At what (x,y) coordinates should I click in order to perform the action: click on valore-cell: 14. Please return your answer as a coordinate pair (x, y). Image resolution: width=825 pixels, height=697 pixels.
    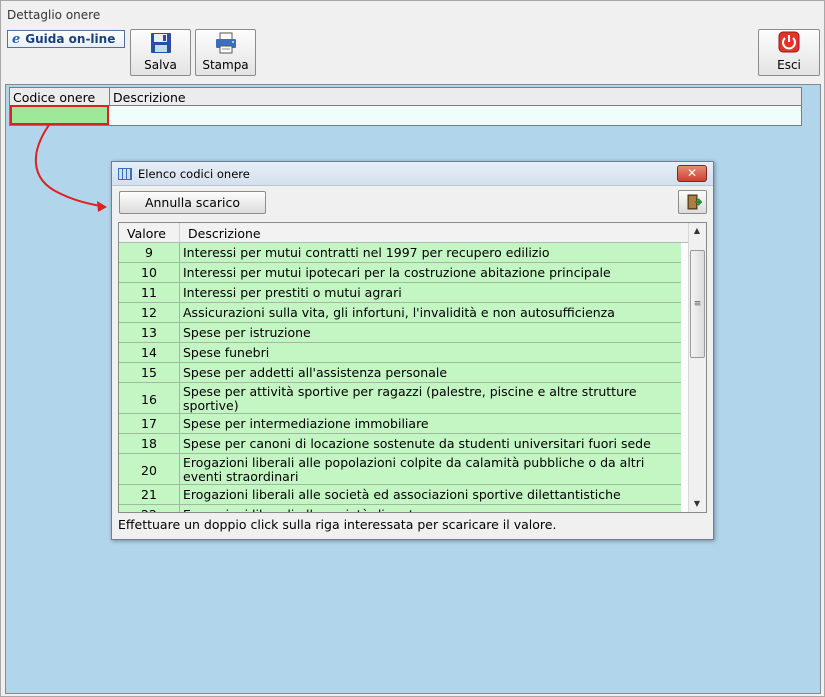
    Looking at the image, I should click on (149, 352).